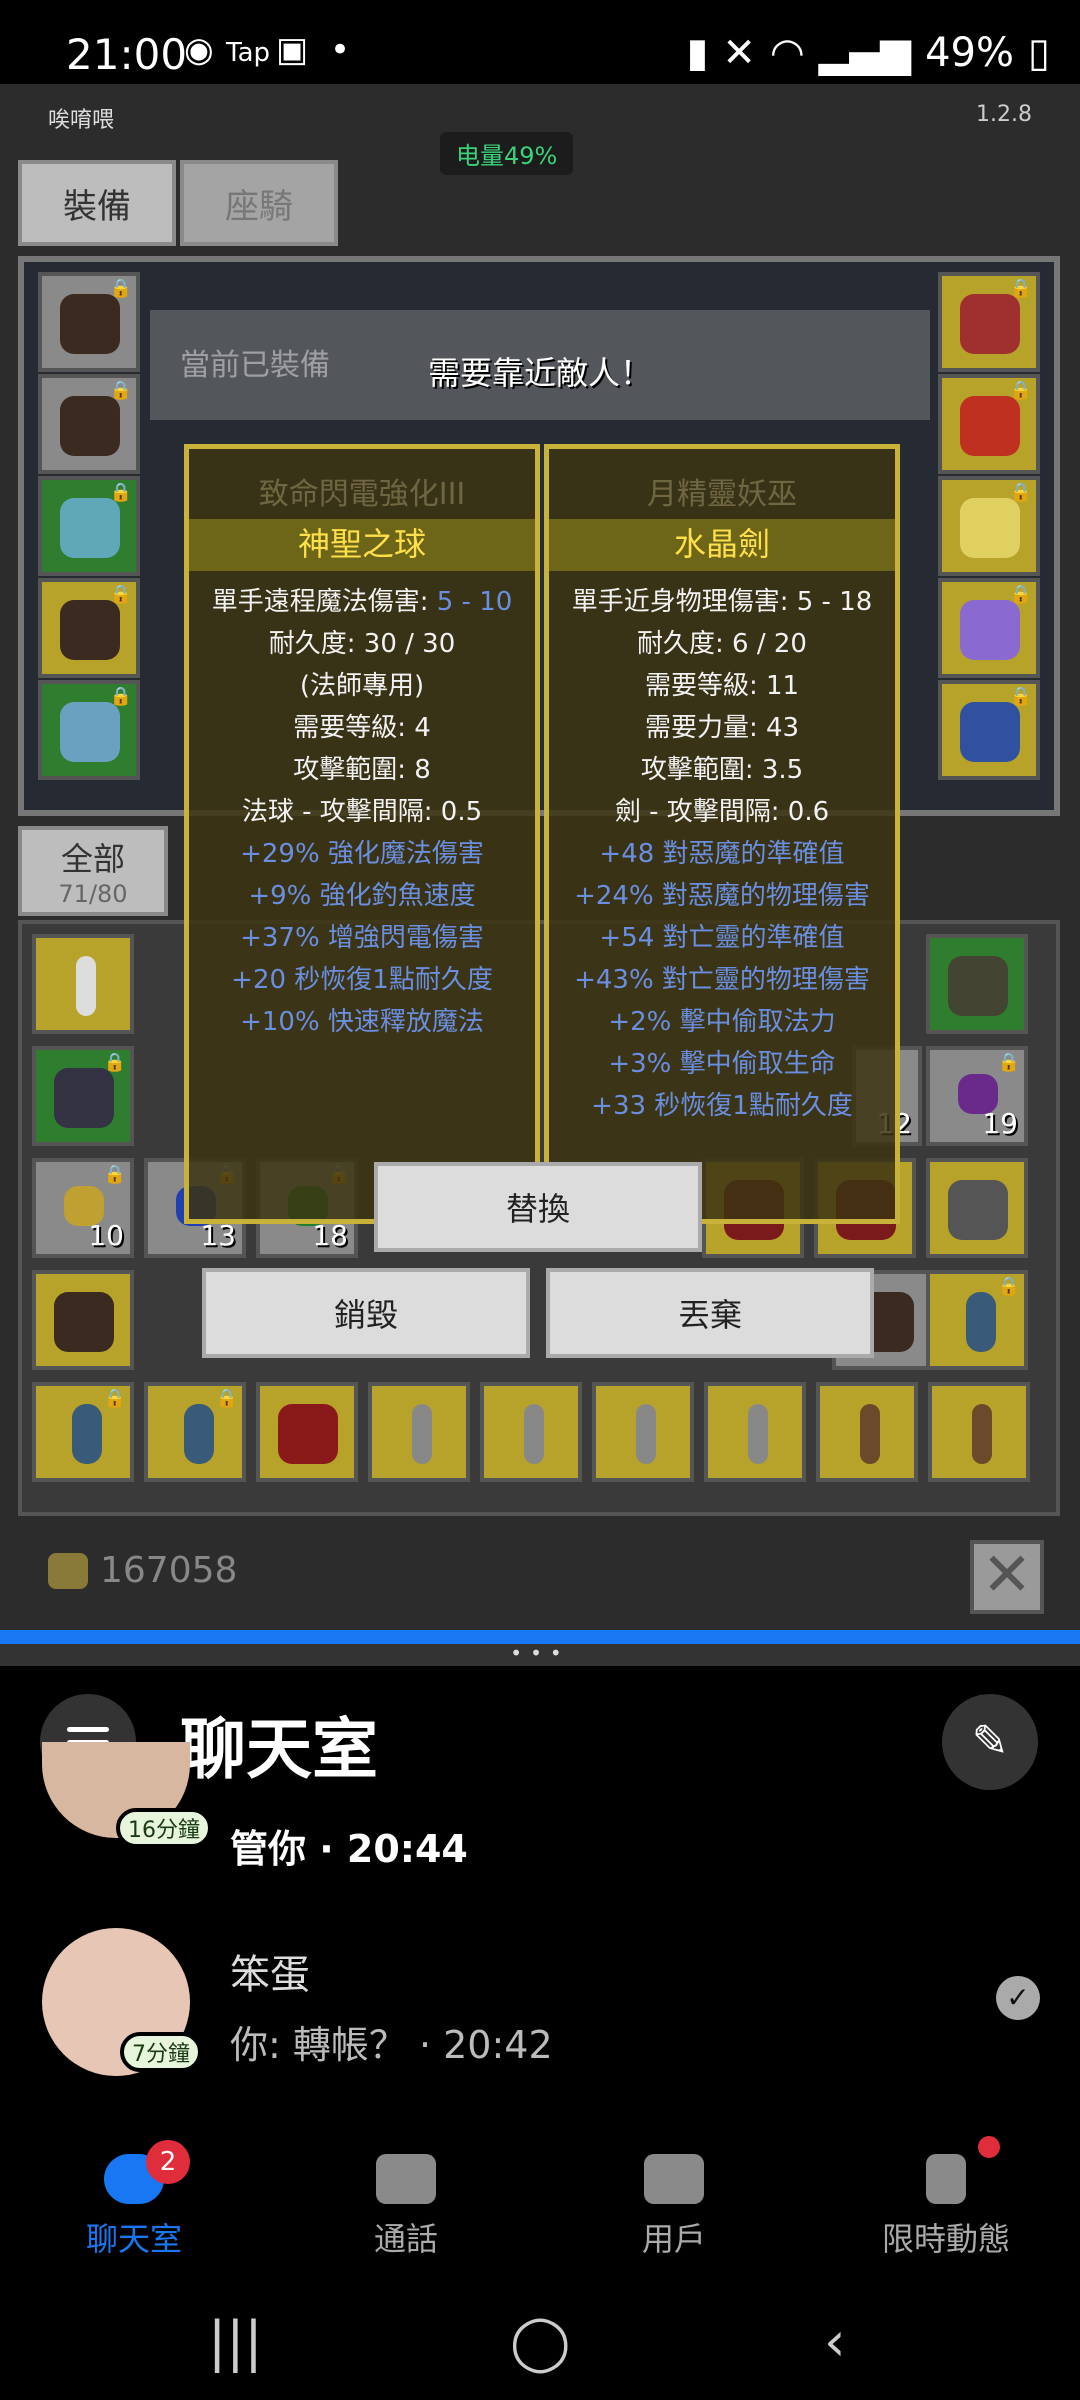 The image size is (1080, 2400). I want to click on signal-icon: ▂▄▆, so click(865, 53).